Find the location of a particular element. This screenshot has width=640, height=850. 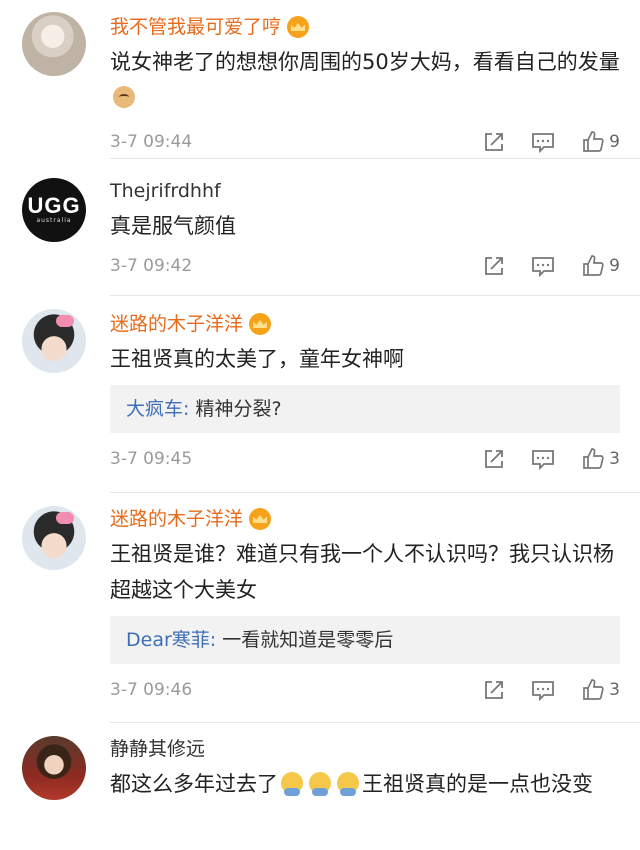

comment-text: 王祖贤是谁？难道只有我一个人不认识吗？我只认识杨超越这个大美女 is located at coordinates (362, 572).